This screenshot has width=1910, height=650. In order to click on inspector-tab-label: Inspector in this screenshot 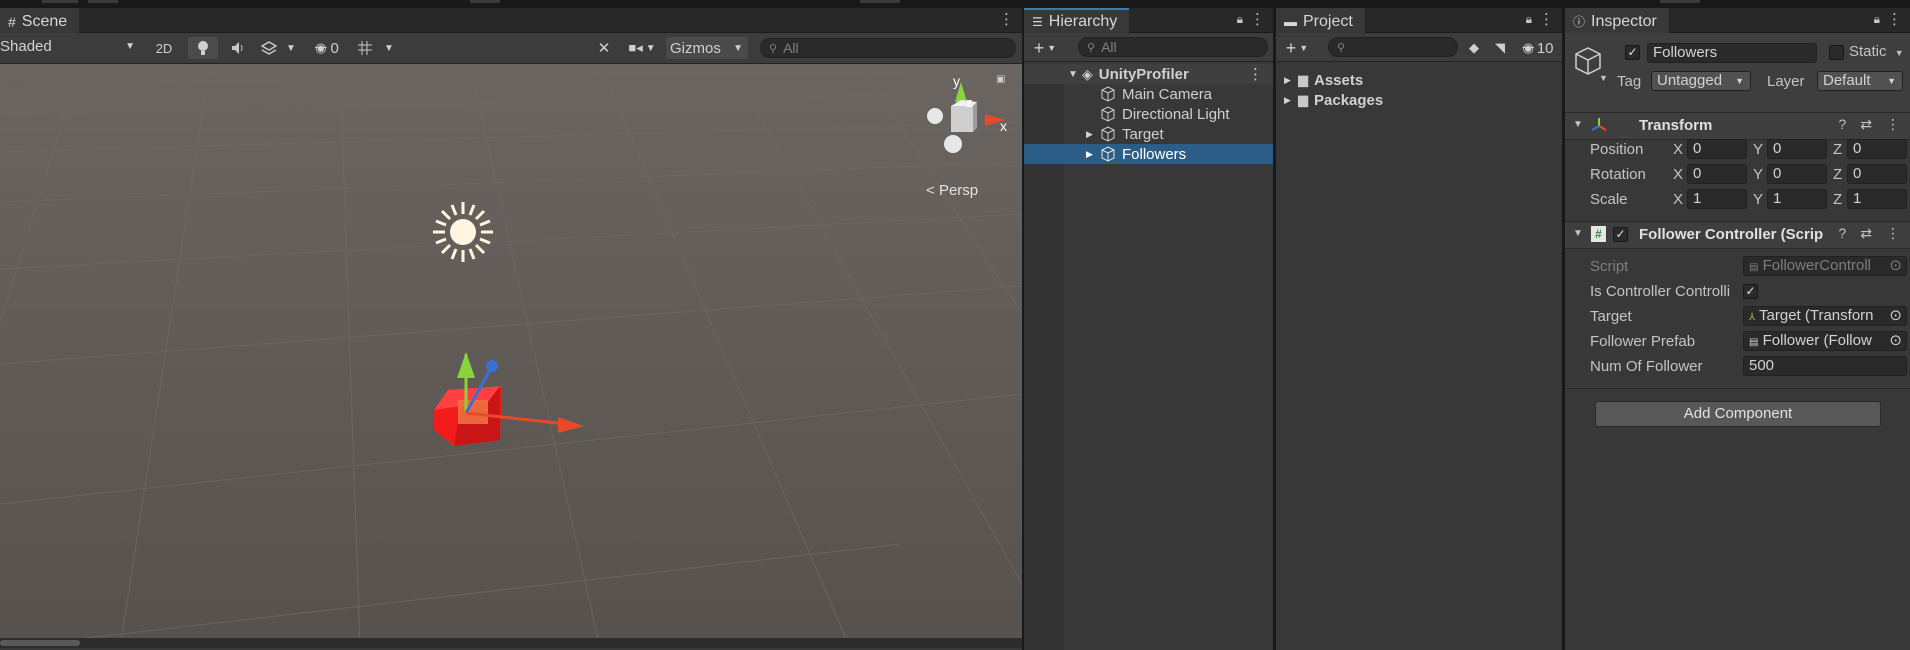, I will do `click(1624, 21)`.